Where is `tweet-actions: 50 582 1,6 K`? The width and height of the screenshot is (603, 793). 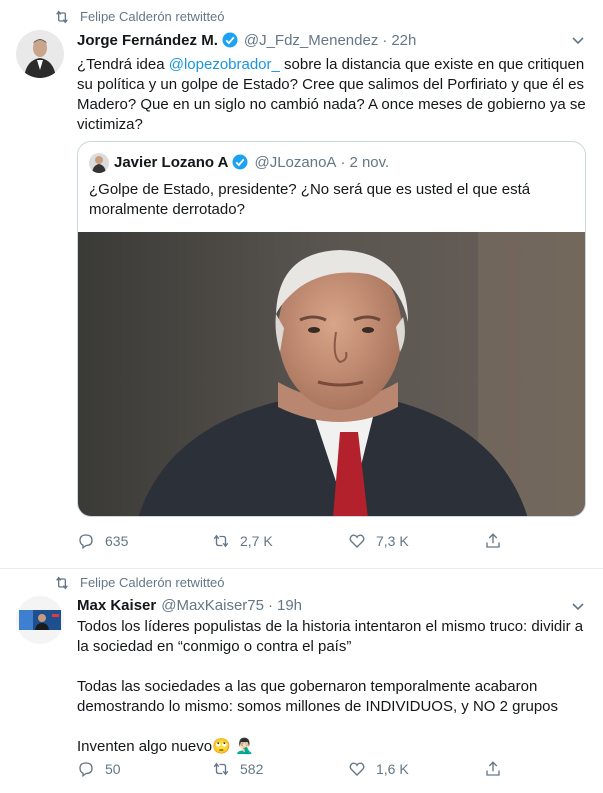
tweet-actions: 50 582 1,6 K is located at coordinates (294, 769).